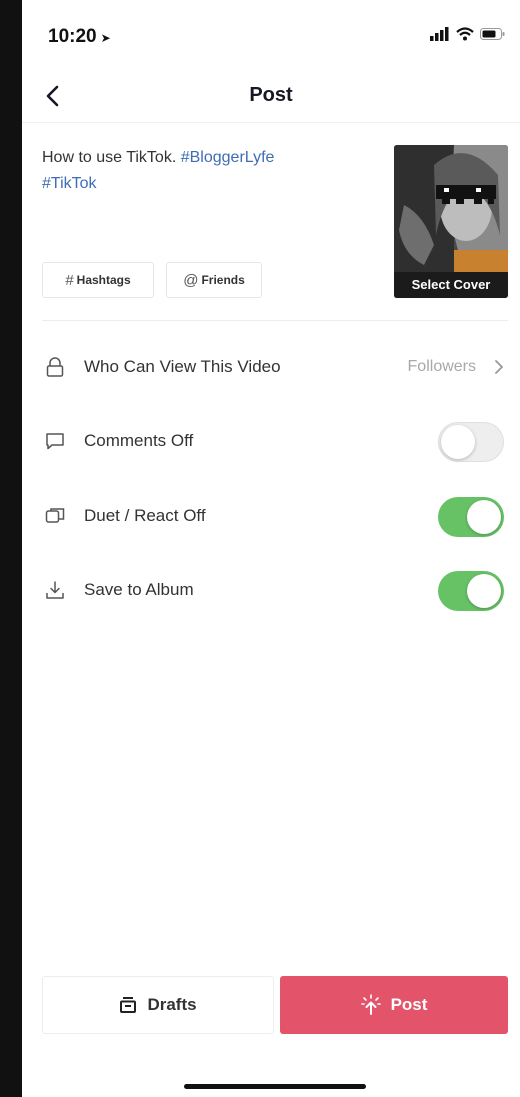  What do you see at coordinates (451, 285) in the screenshot?
I see `select-cover-label: Select Cover` at bounding box center [451, 285].